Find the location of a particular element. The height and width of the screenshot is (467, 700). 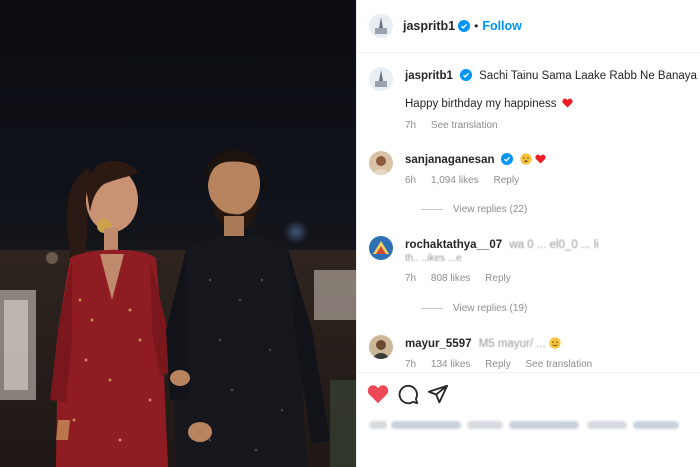

caption-meta: 7h See translation is located at coordinates (457, 125).